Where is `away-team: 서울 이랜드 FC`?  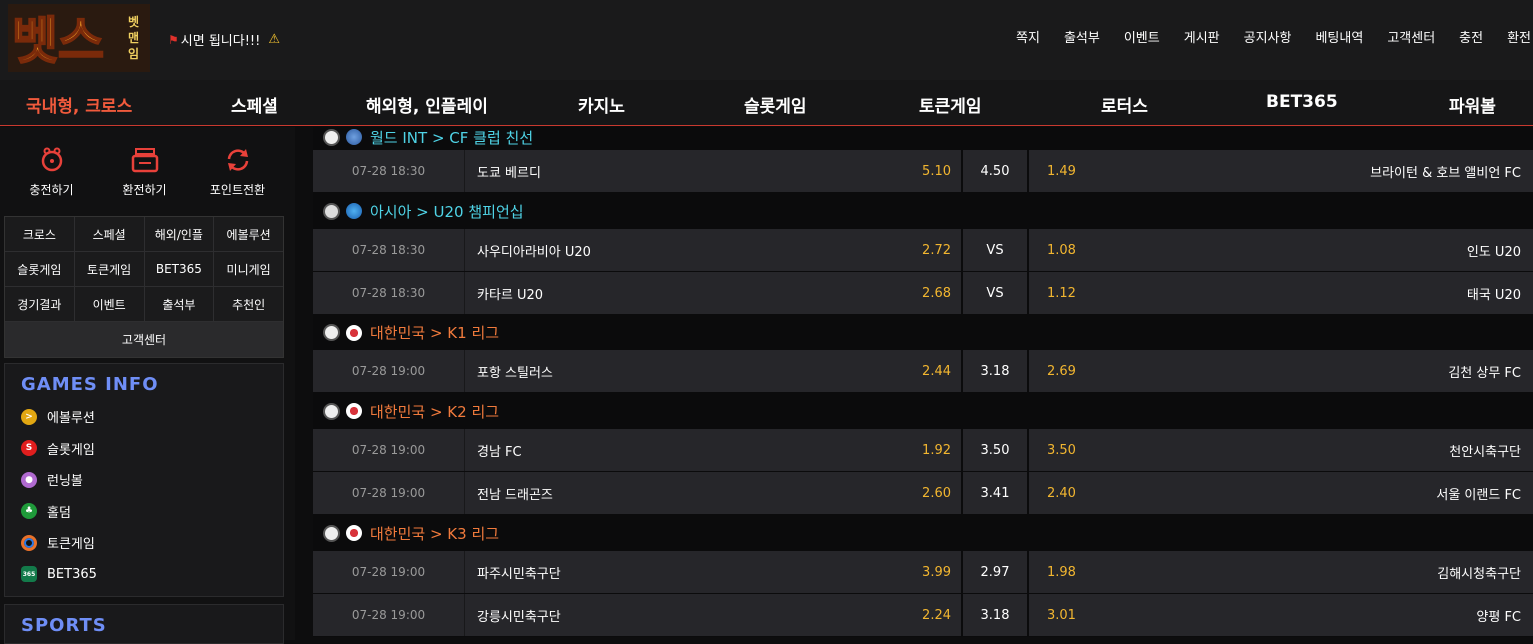
away-team: 서울 이랜드 FC is located at coordinates (1478, 495).